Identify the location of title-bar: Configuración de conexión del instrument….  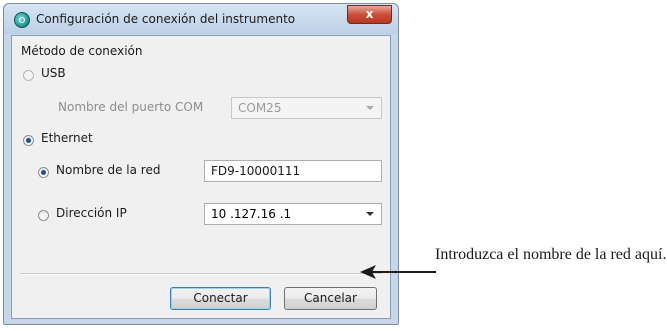
(201, 19).